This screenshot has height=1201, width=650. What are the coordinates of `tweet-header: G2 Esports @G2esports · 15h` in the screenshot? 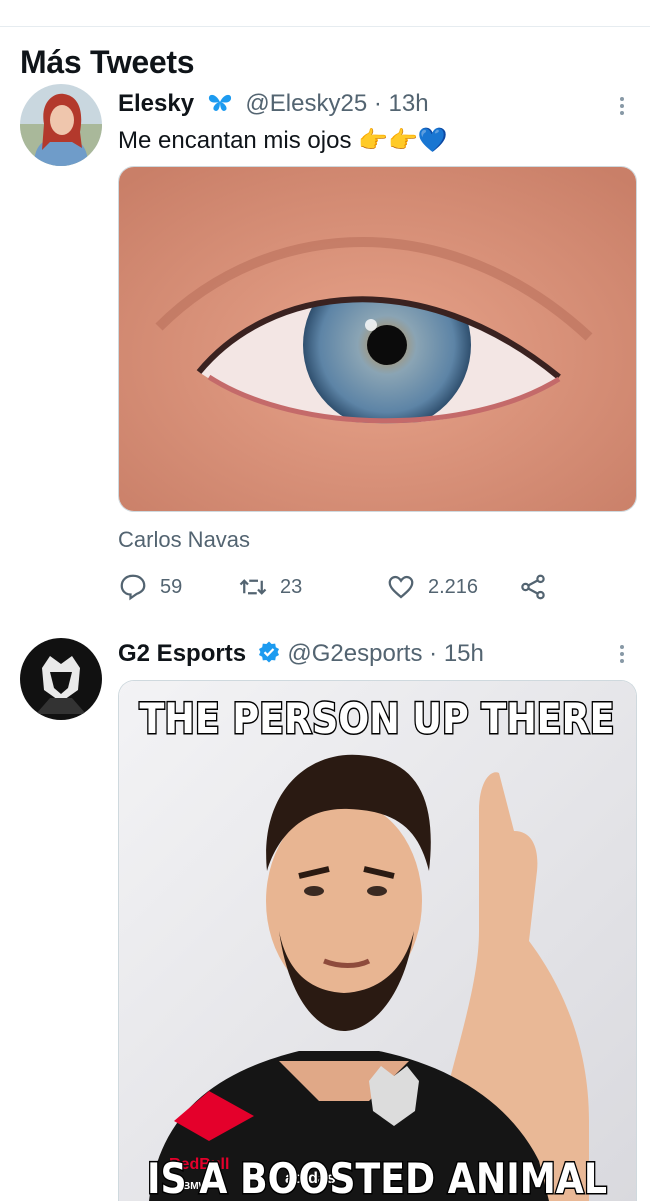 It's located at (301, 655).